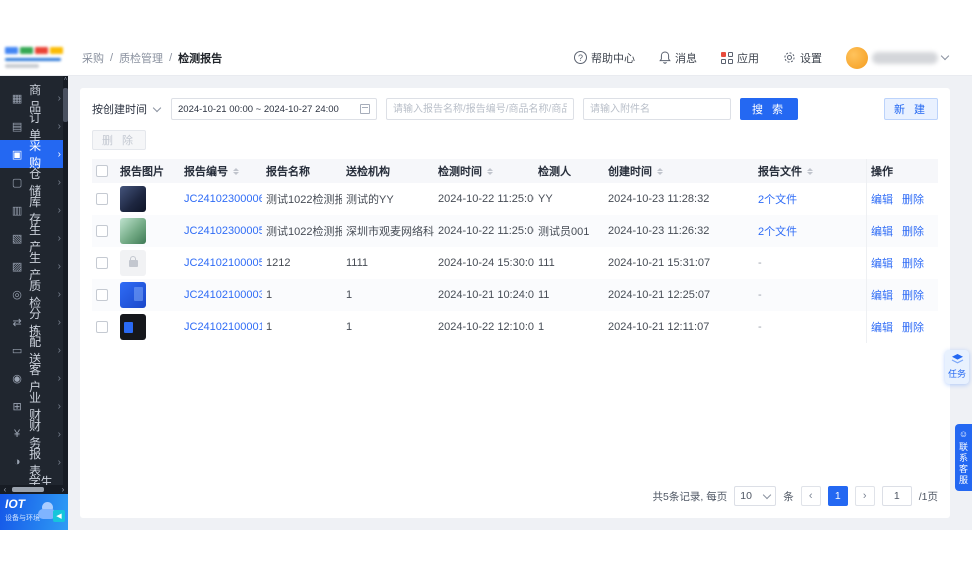  Describe the element at coordinates (898, 57) in the screenshot. I see `user-menu` at that location.